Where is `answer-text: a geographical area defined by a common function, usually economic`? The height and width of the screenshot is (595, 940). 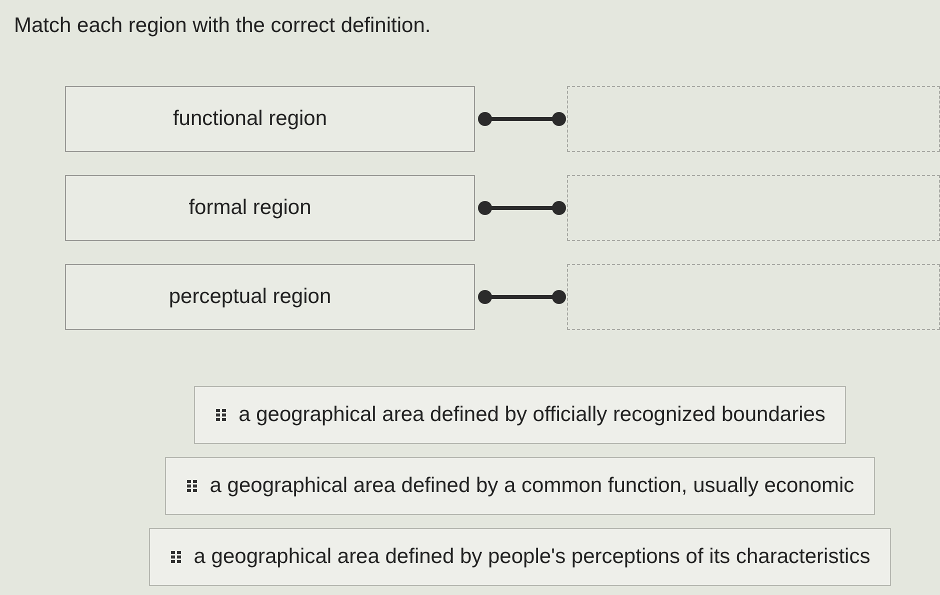
answer-text: a geographical area defined by a common function, usually economic is located at coordinates (532, 485).